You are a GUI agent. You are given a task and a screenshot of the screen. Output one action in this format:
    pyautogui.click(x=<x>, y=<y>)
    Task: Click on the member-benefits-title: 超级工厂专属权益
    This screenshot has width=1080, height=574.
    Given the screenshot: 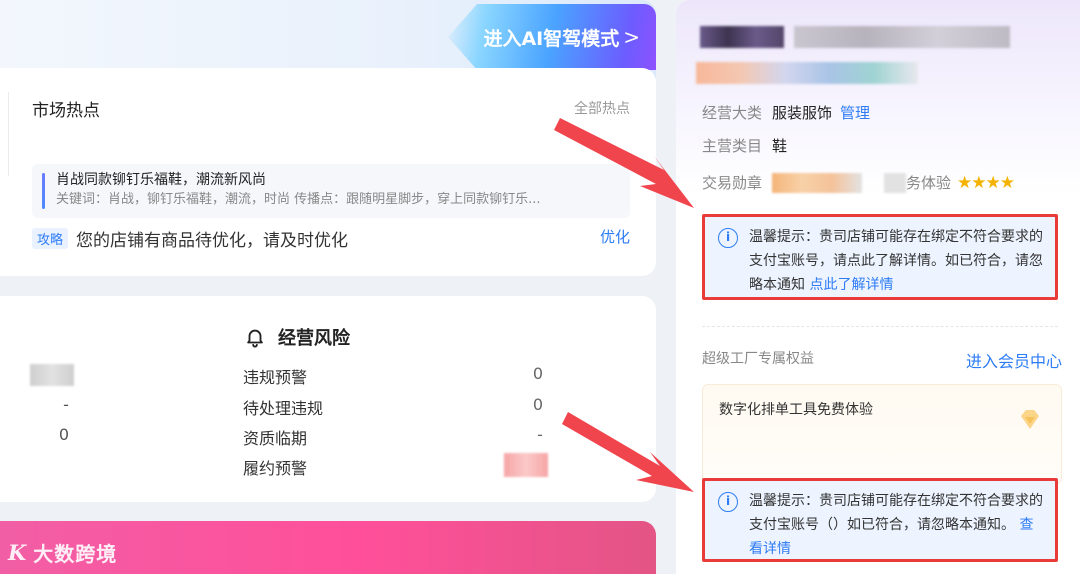 What is the action you would take?
    pyautogui.click(x=758, y=359)
    